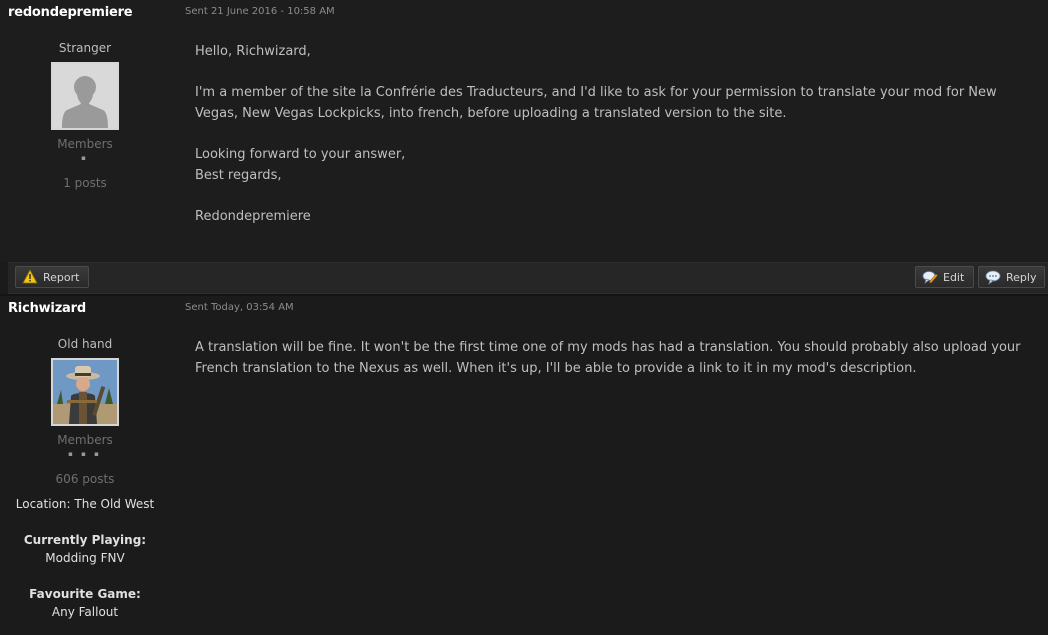  I want to click on body-line: Looking forward to your answer,, so click(300, 154).